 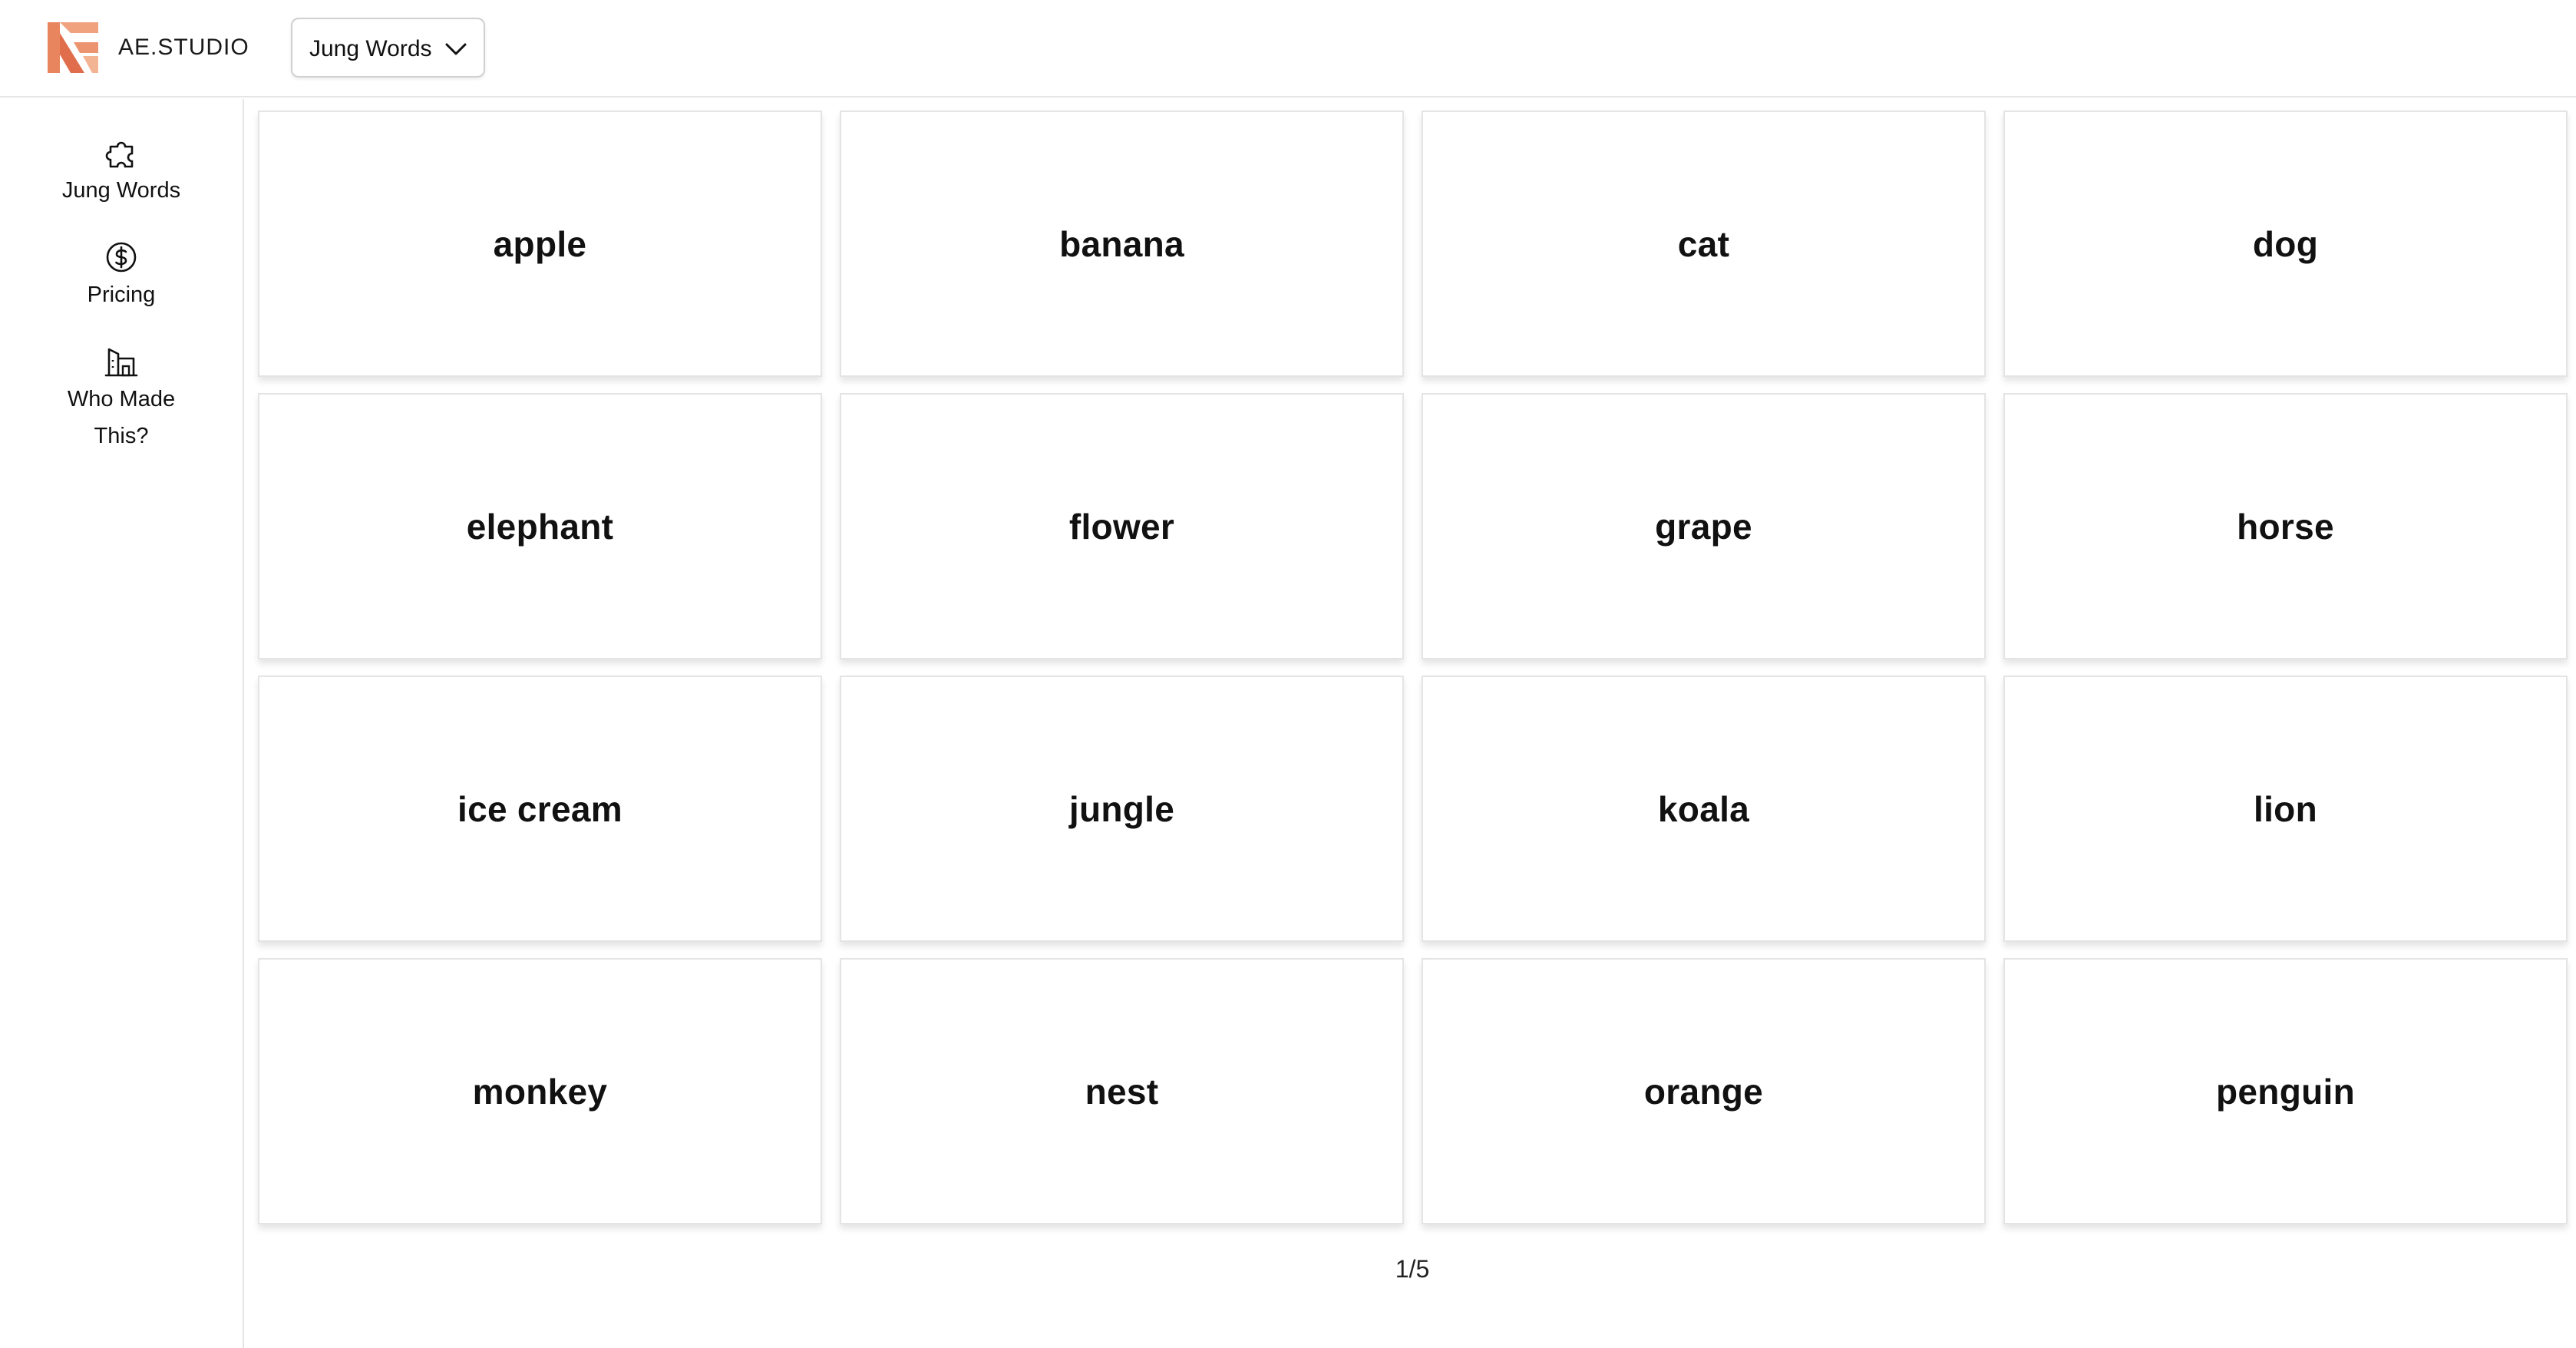 I want to click on word-card: nest, so click(x=1122, y=1091).